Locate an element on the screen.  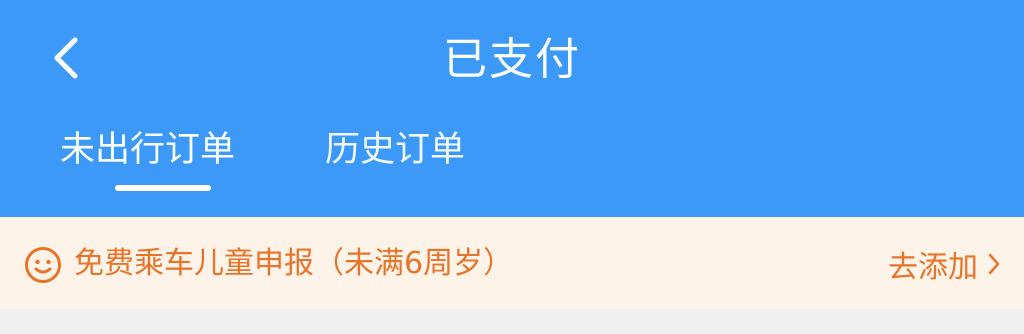
tab-upcoming-orders: 未出行订单 is located at coordinates (147, 150).